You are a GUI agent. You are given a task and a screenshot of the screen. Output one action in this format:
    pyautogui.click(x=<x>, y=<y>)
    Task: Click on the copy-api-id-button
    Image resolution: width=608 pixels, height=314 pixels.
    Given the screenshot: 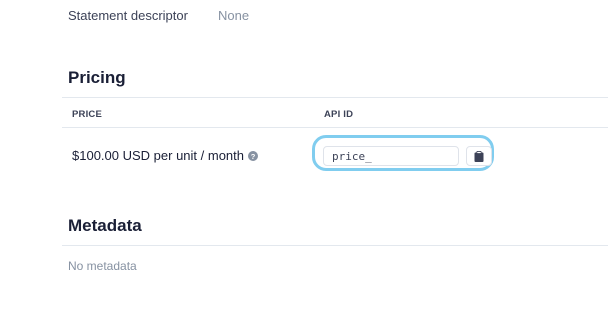 What is the action you would take?
    pyautogui.click(x=479, y=156)
    